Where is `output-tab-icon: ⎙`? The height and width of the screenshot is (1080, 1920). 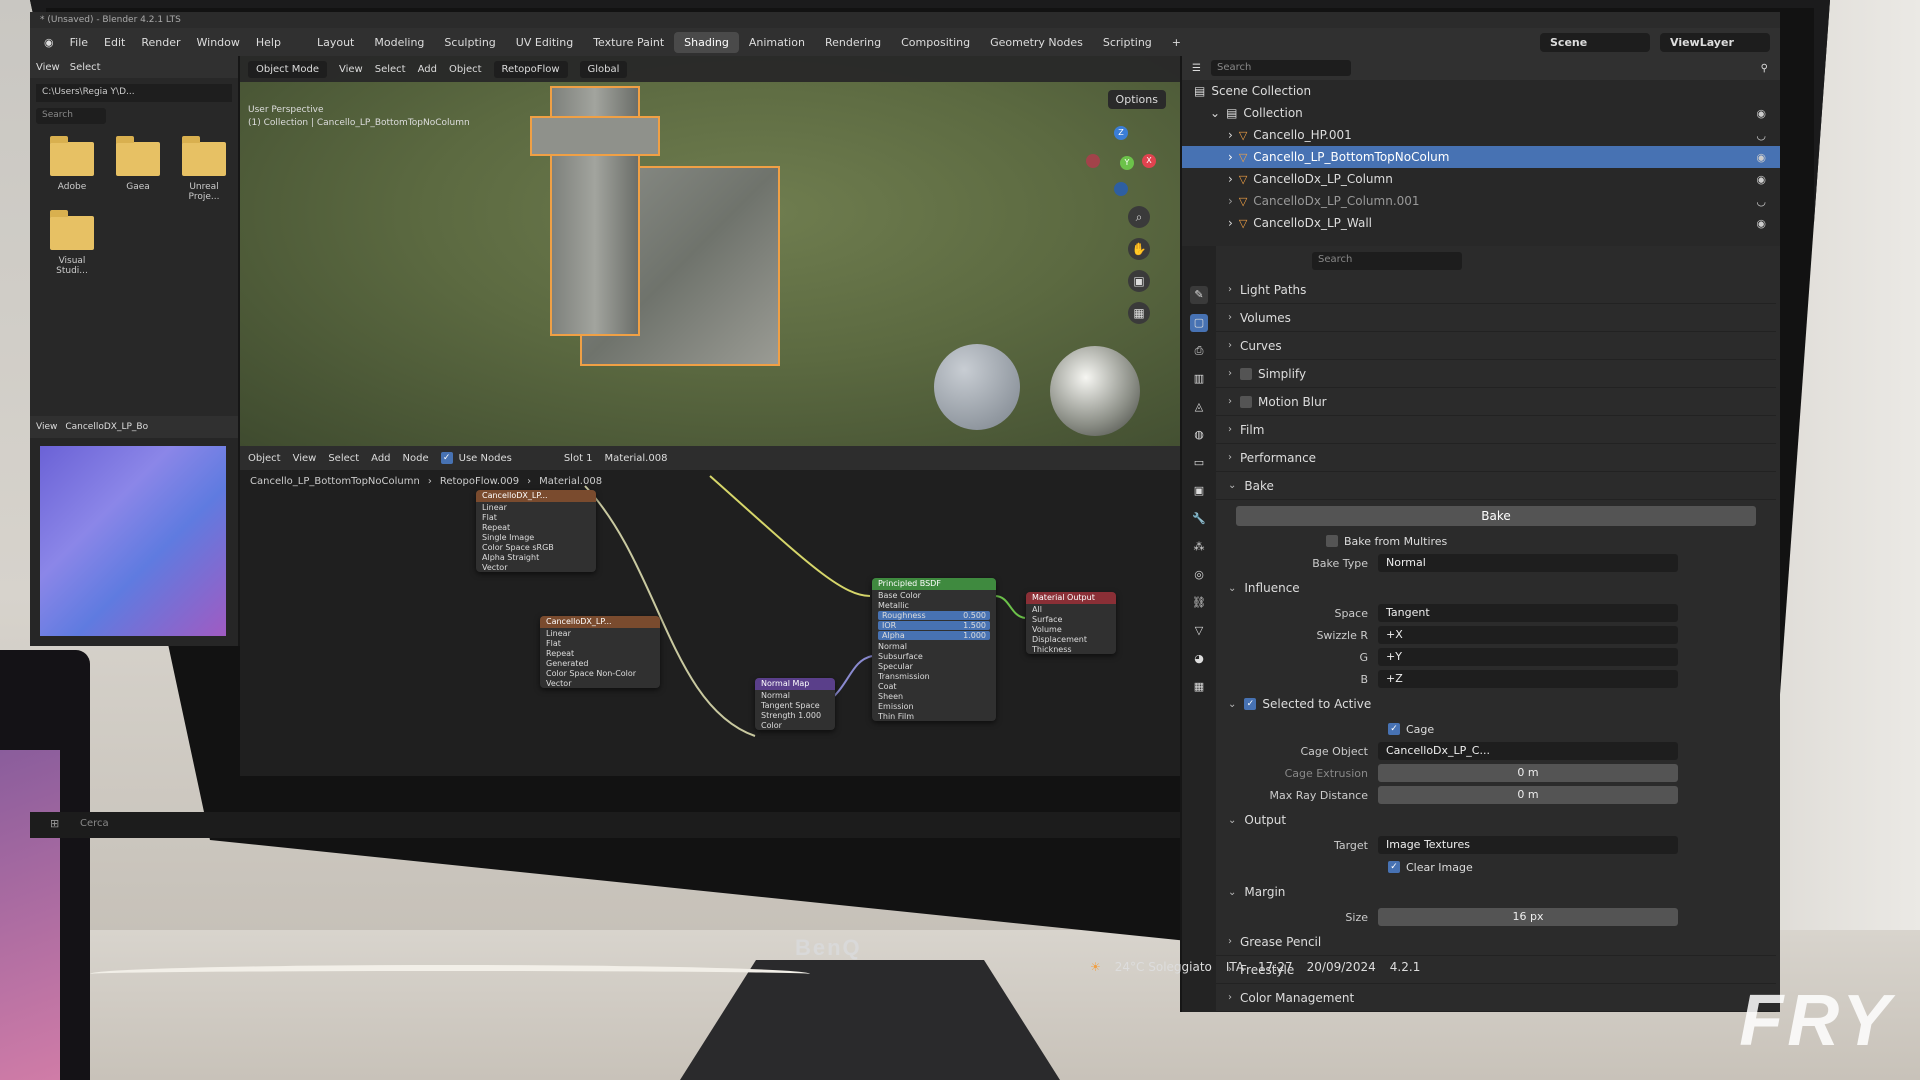 output-tab-icon: ⎙ is located at coordinates (1199, 351).